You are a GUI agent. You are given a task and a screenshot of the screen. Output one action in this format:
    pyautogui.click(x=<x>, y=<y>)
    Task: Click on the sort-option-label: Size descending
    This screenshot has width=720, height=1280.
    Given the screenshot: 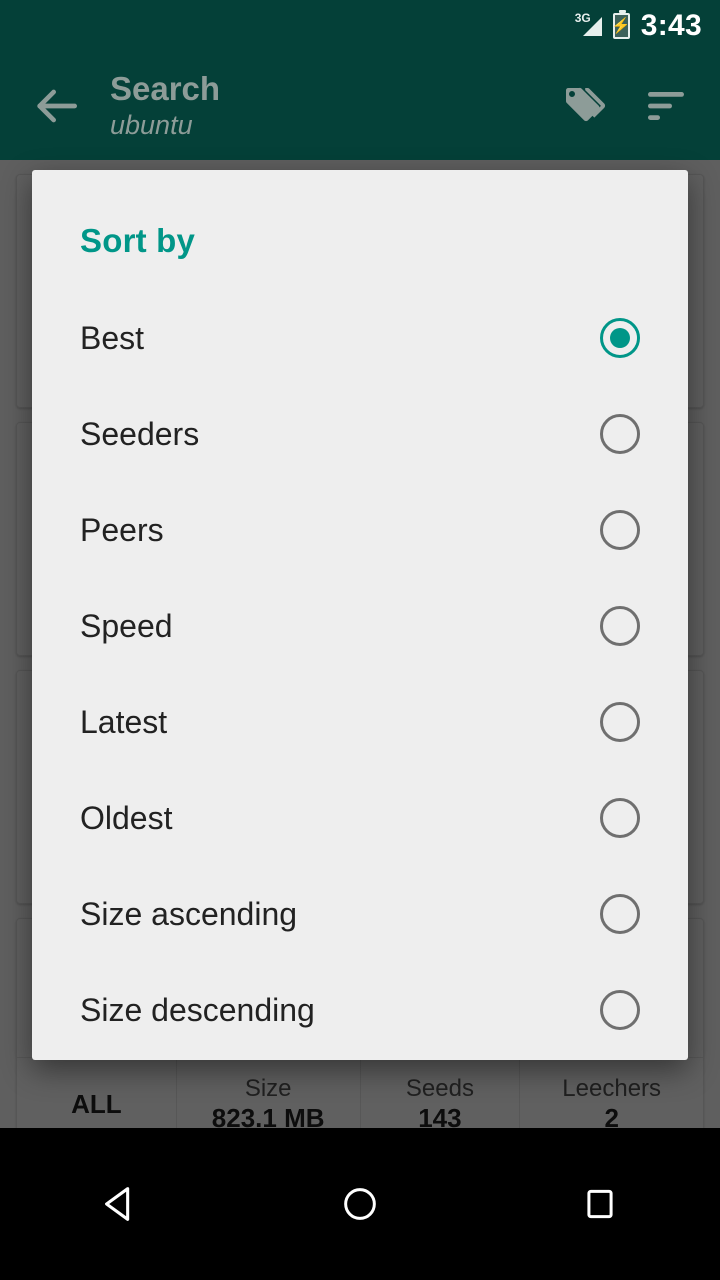 What is the action you would take?
    pyautogui.click(x=197, y=1010)
    